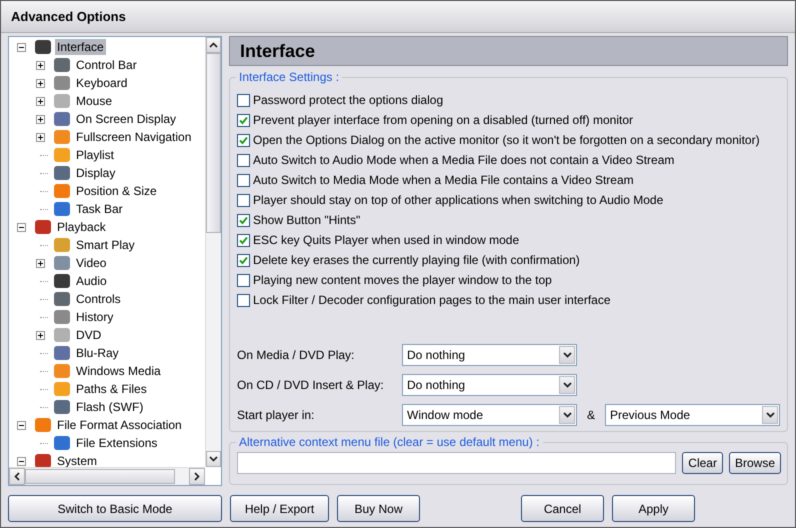 The image size is (796, 528). I want to click on footer-button: Help / Export, so click(279, 508).